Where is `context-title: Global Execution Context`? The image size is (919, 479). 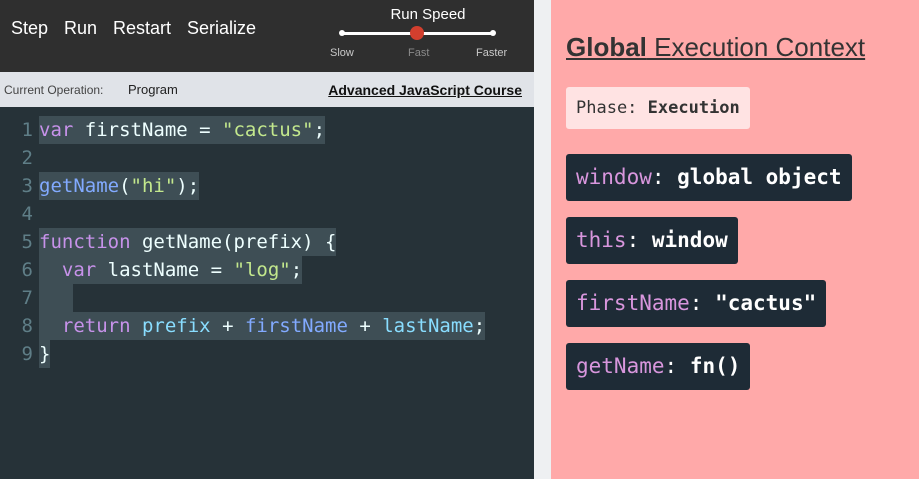
context-title: Global Execution Context is located at coordinates (715, 47).